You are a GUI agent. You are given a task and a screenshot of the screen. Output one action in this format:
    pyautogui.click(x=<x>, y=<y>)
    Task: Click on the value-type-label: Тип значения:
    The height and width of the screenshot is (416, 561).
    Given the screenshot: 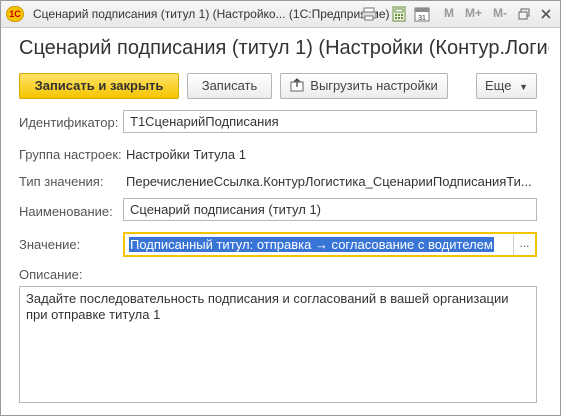 What is the action you would take?
    pyautogui.click(x=61, y=181)
    